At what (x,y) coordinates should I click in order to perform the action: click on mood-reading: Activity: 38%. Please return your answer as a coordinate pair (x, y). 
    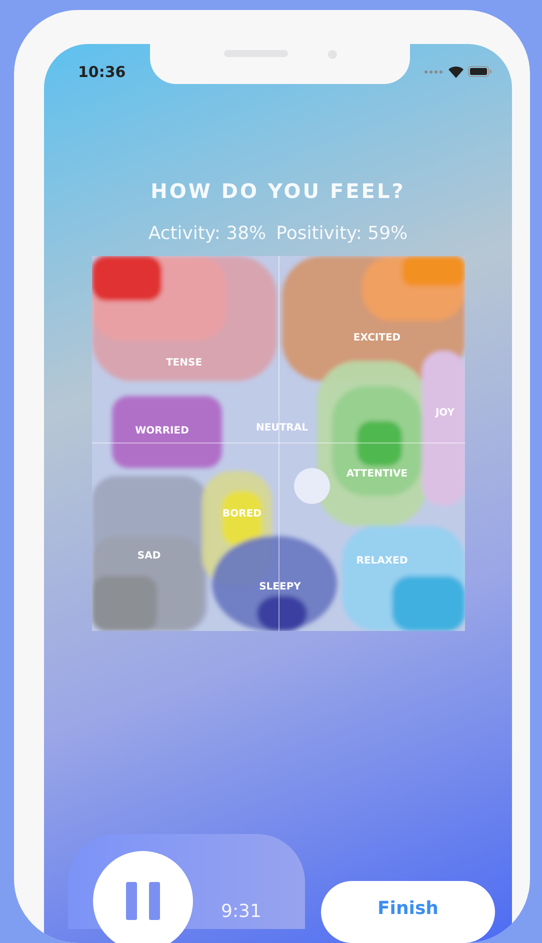
    Looking at the image, I should click on (207, 233).